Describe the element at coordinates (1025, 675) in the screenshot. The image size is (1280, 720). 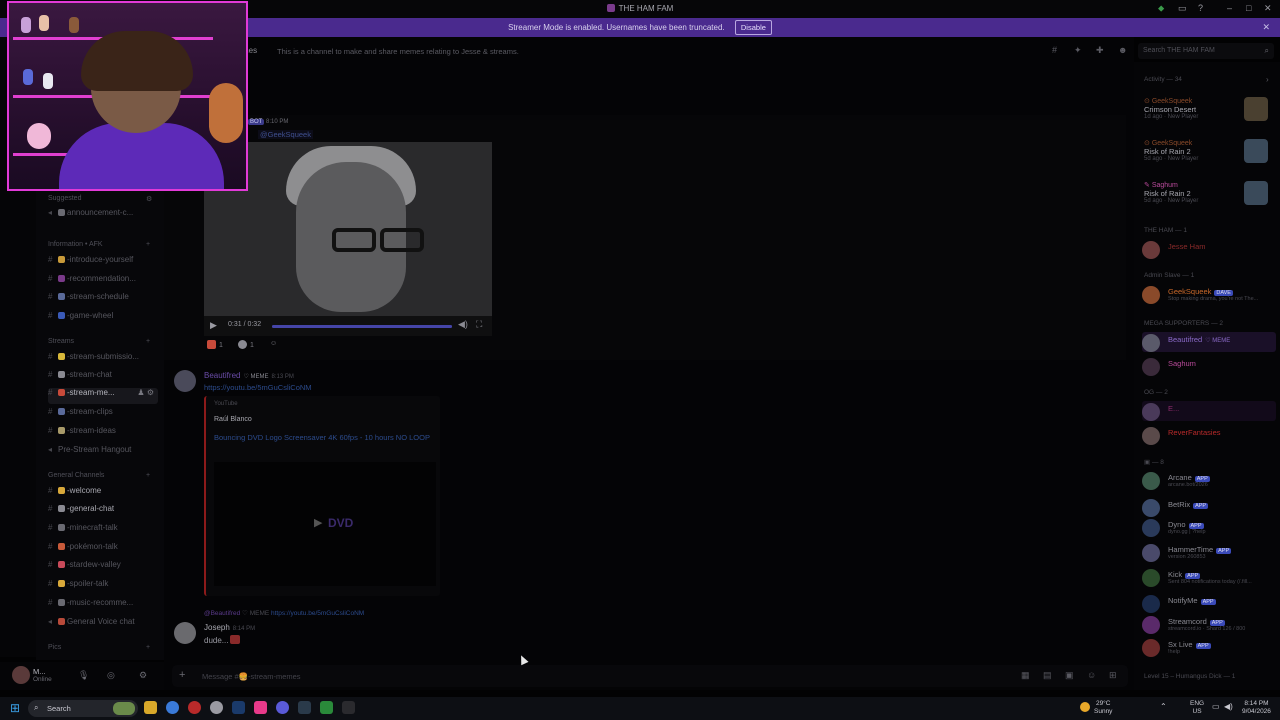
I see `gift-icon: ▦` at that location.